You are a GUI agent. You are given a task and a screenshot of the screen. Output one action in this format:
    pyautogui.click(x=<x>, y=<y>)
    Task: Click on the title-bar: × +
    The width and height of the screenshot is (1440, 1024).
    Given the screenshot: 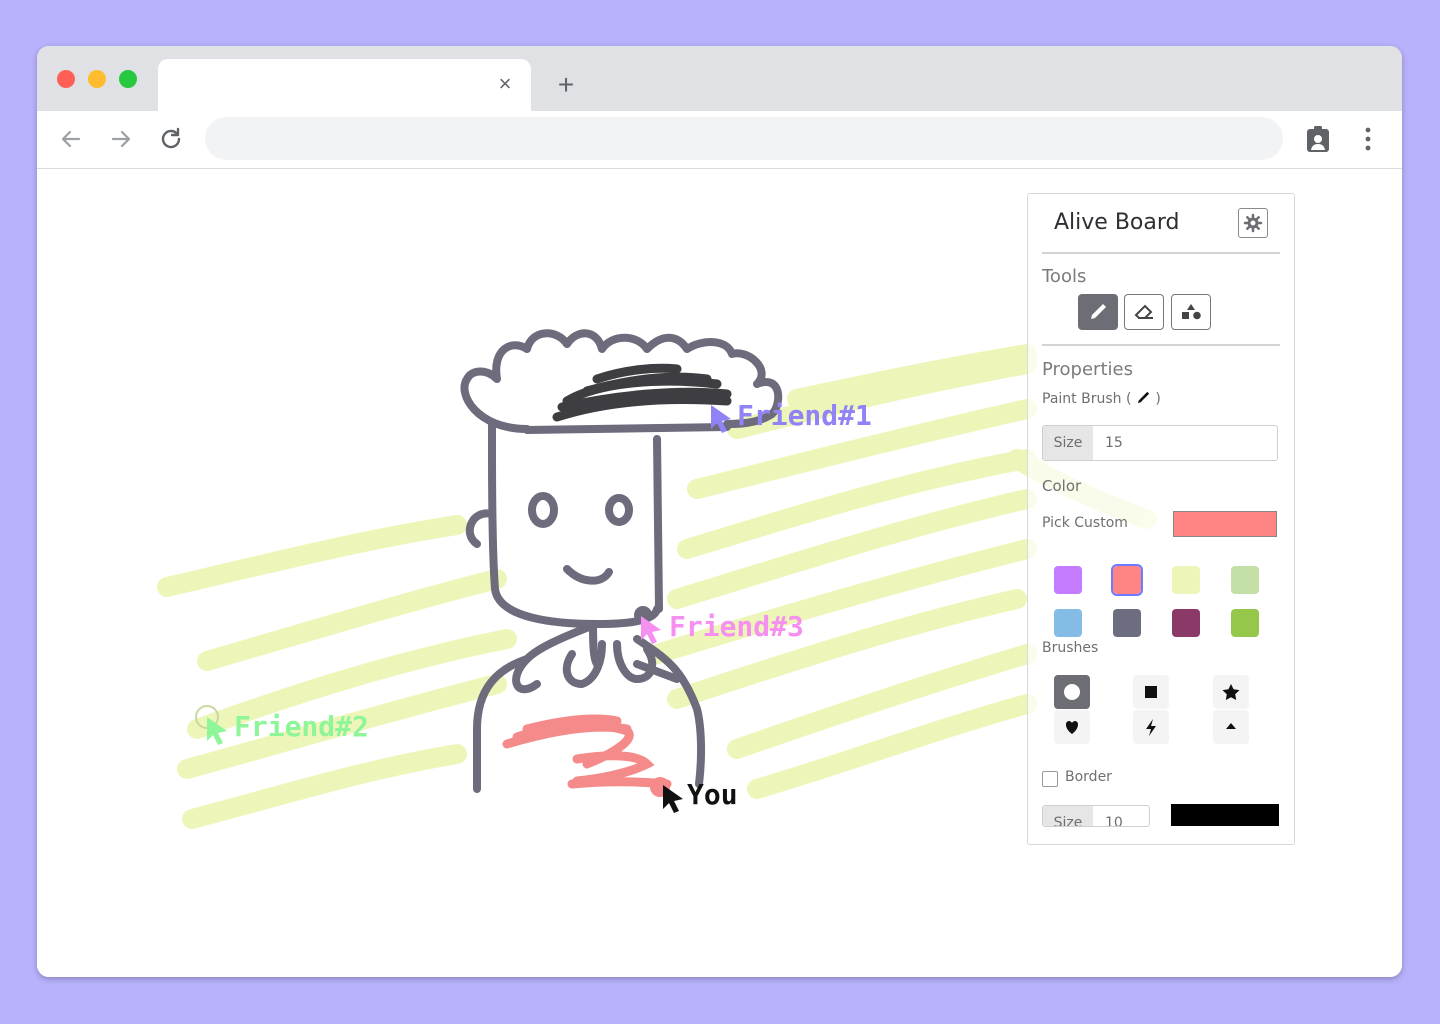 What is the action you would take?
    pyautogui.click(x=719, y=78)
    